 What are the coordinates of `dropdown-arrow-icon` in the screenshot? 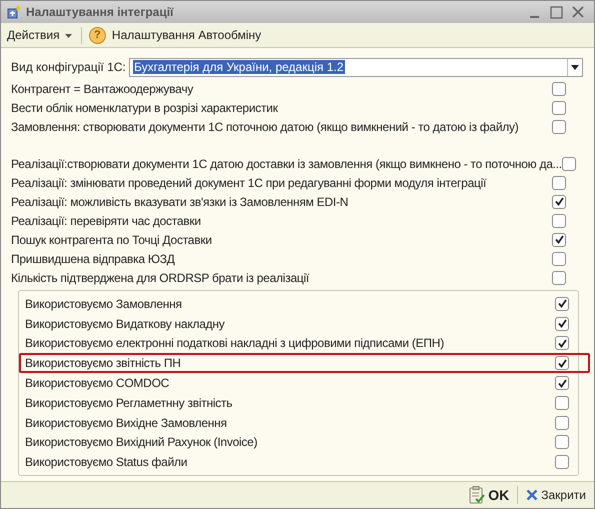 It's located at (575, 67).